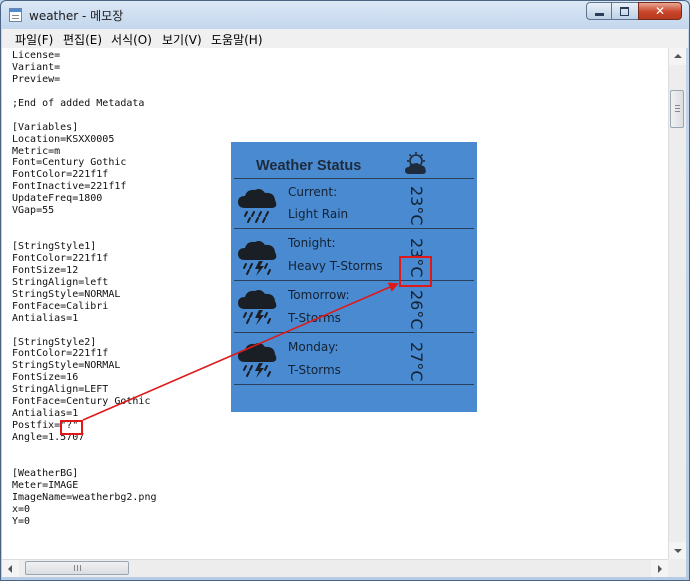 The height and width of the screenshot is (581, 690). I want to click on text-line: FontSize=16, so click(84, 378).